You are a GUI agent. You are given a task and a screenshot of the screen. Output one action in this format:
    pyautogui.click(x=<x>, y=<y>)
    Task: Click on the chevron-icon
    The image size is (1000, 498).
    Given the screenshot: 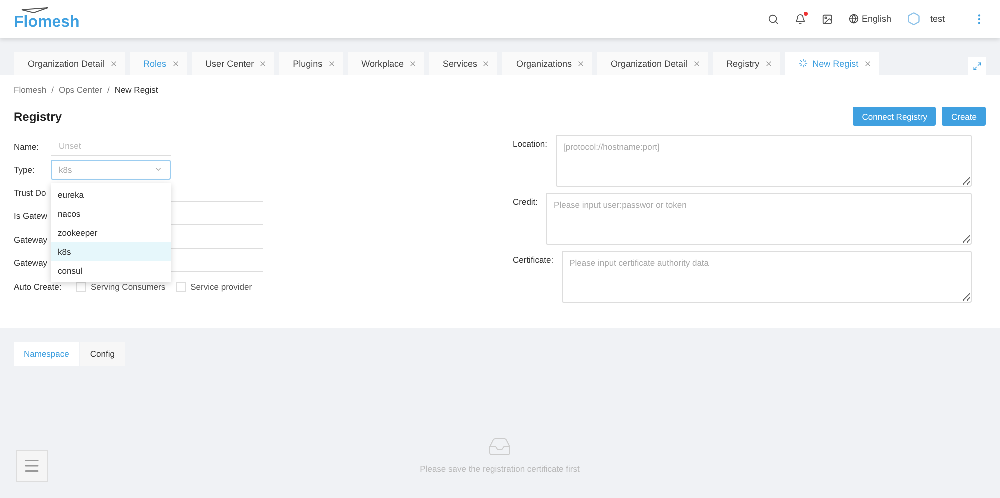 What is the action you would take?
    pyautogui.click(x=158, y=169)
    